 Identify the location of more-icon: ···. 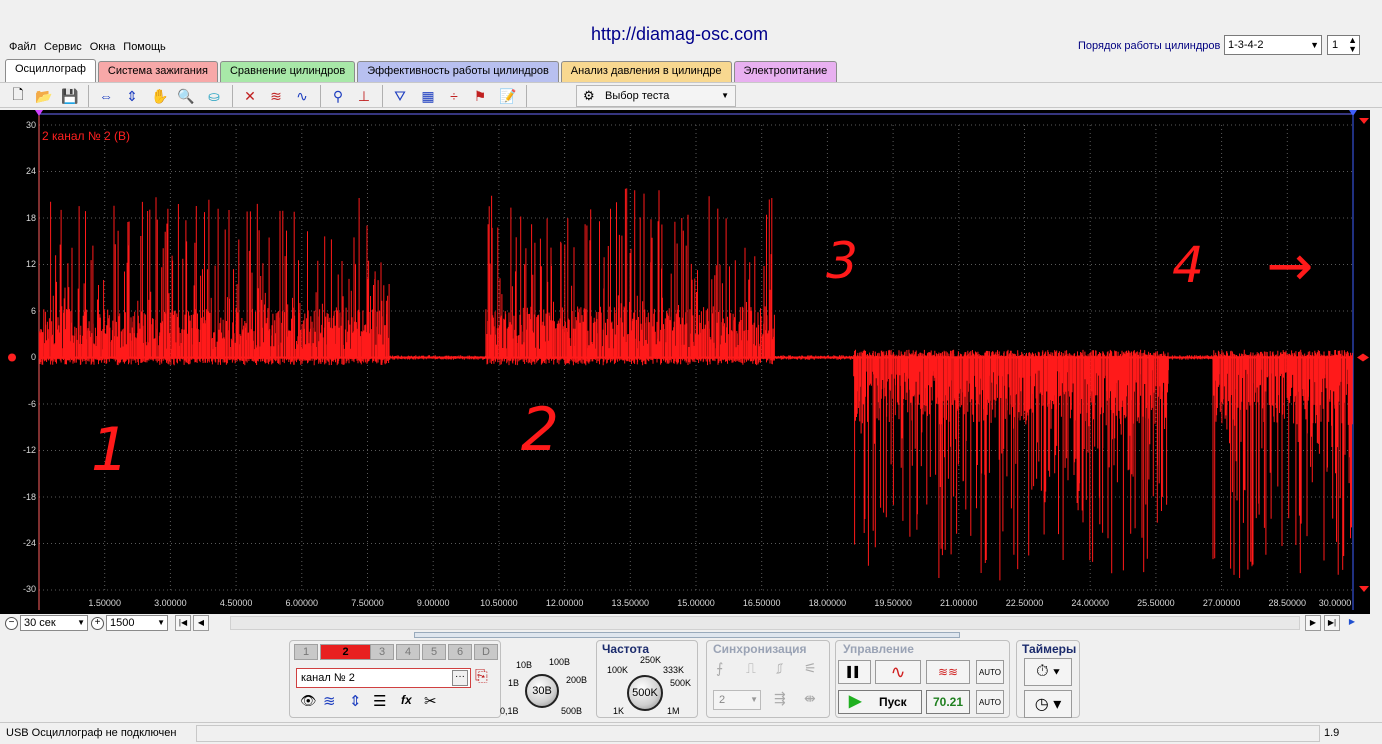
(460, 678).